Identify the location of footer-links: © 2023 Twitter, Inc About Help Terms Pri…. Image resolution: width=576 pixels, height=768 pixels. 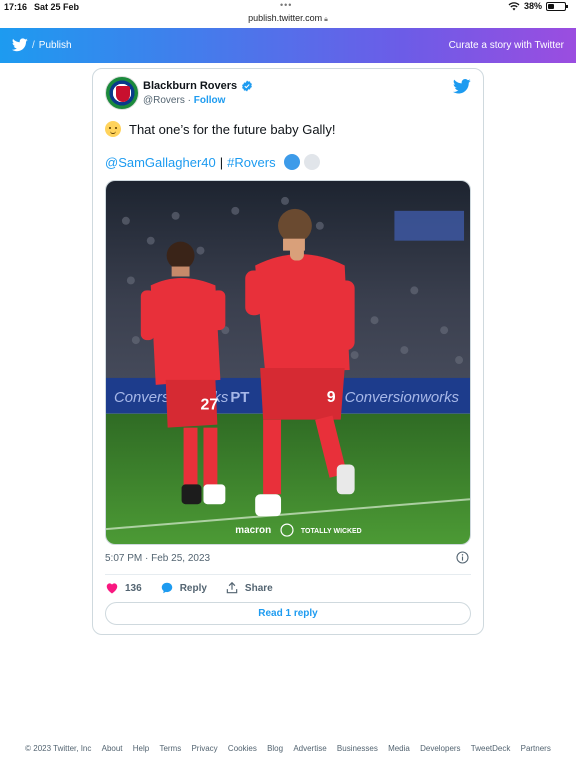
(288, 748).